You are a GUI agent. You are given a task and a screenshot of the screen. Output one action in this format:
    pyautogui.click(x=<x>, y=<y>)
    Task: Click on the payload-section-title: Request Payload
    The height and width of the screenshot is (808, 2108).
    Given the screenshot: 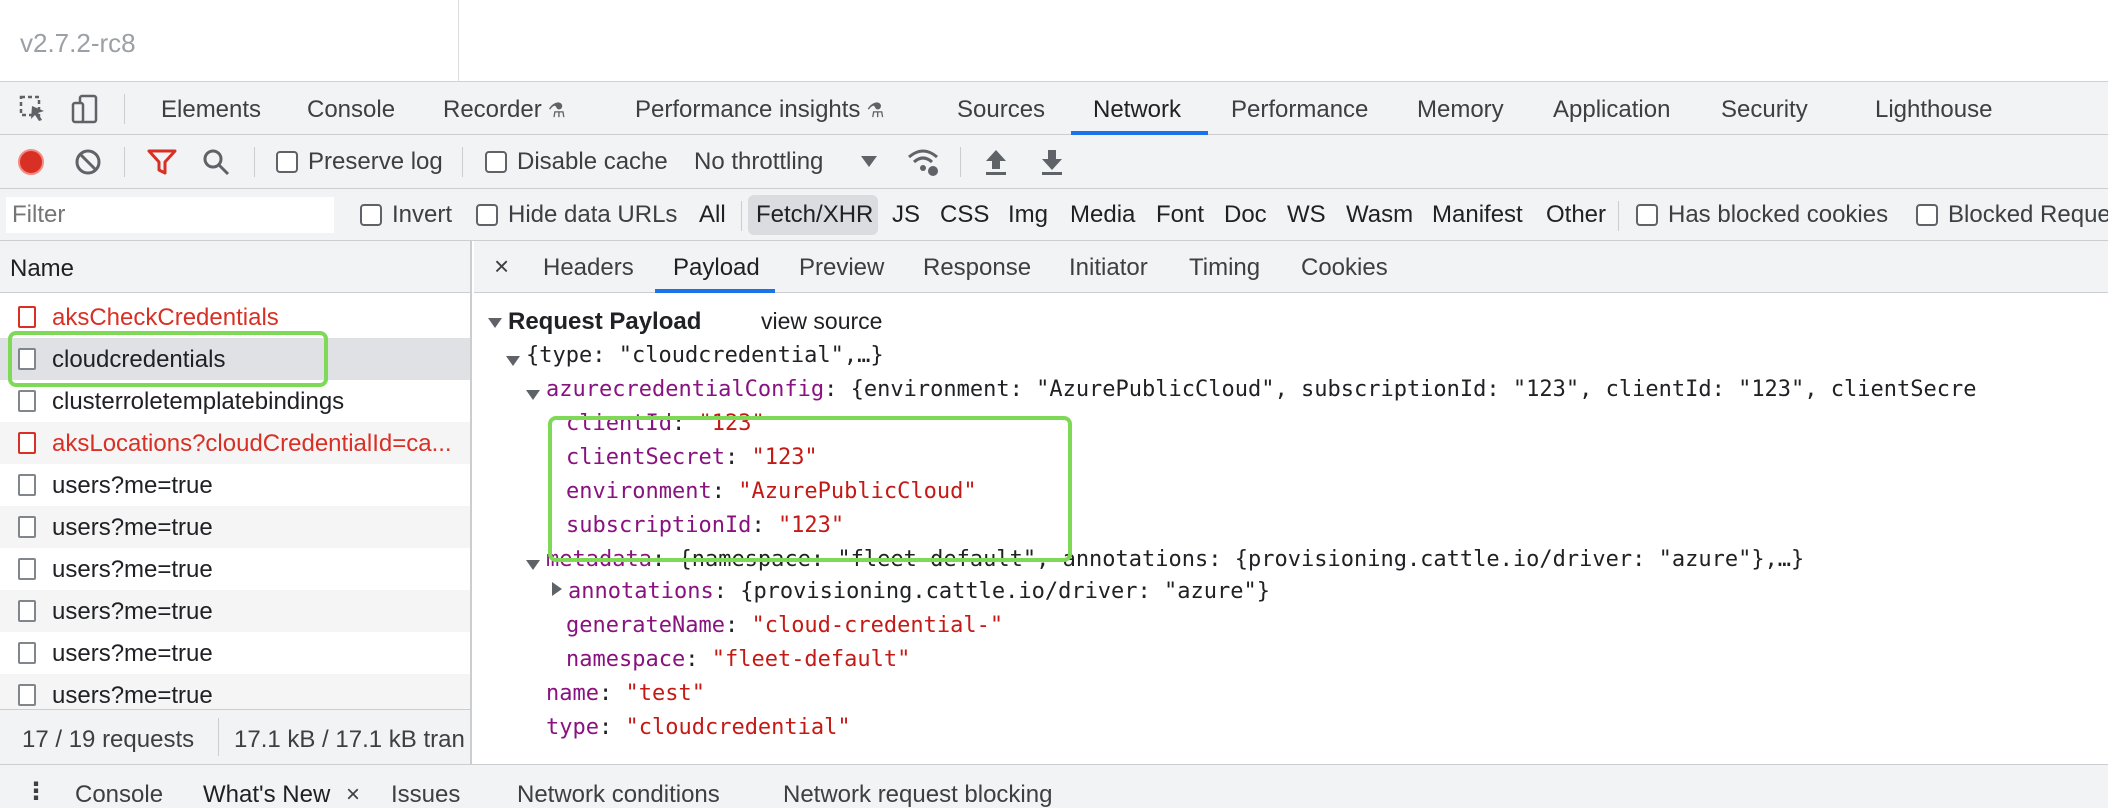 What is the action you would take?
    pyautogui.click(x=604, y=322)
    